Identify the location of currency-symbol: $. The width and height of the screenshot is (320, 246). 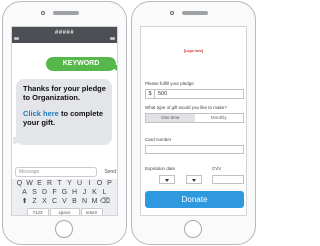
(150, 94).